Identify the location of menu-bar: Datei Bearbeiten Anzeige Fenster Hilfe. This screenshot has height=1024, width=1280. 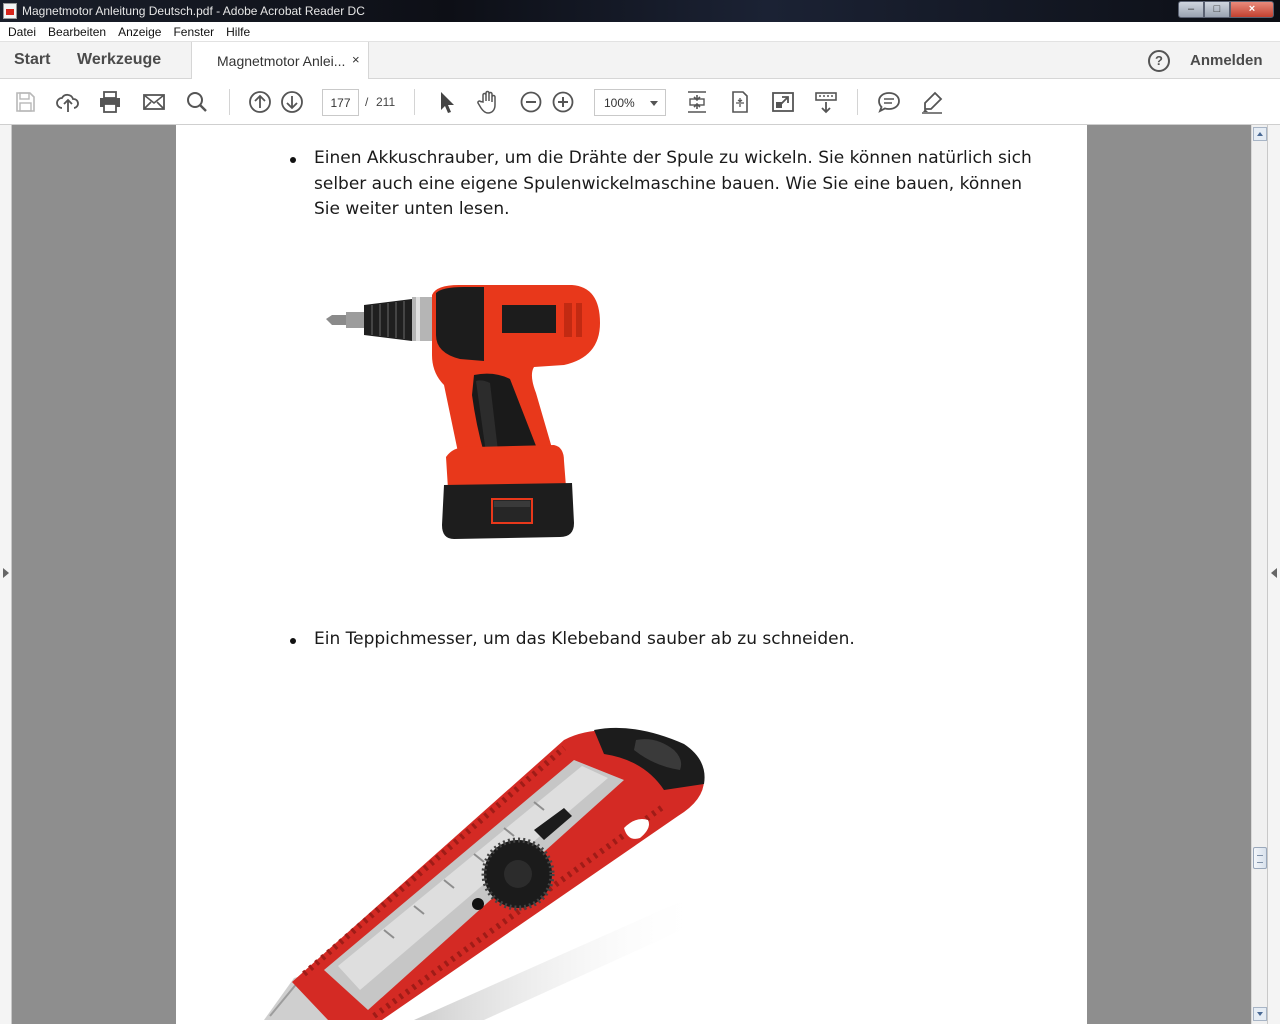
(640, 32).